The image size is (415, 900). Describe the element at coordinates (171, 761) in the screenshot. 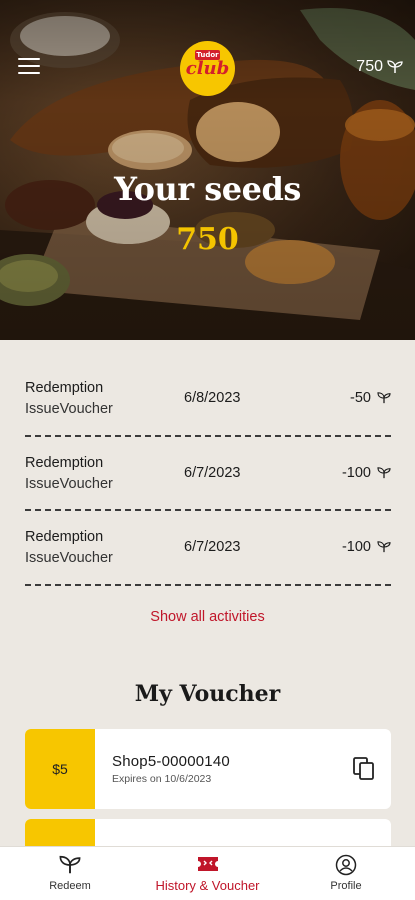

I see `voucher-code: Shop5-00000140` at that location.